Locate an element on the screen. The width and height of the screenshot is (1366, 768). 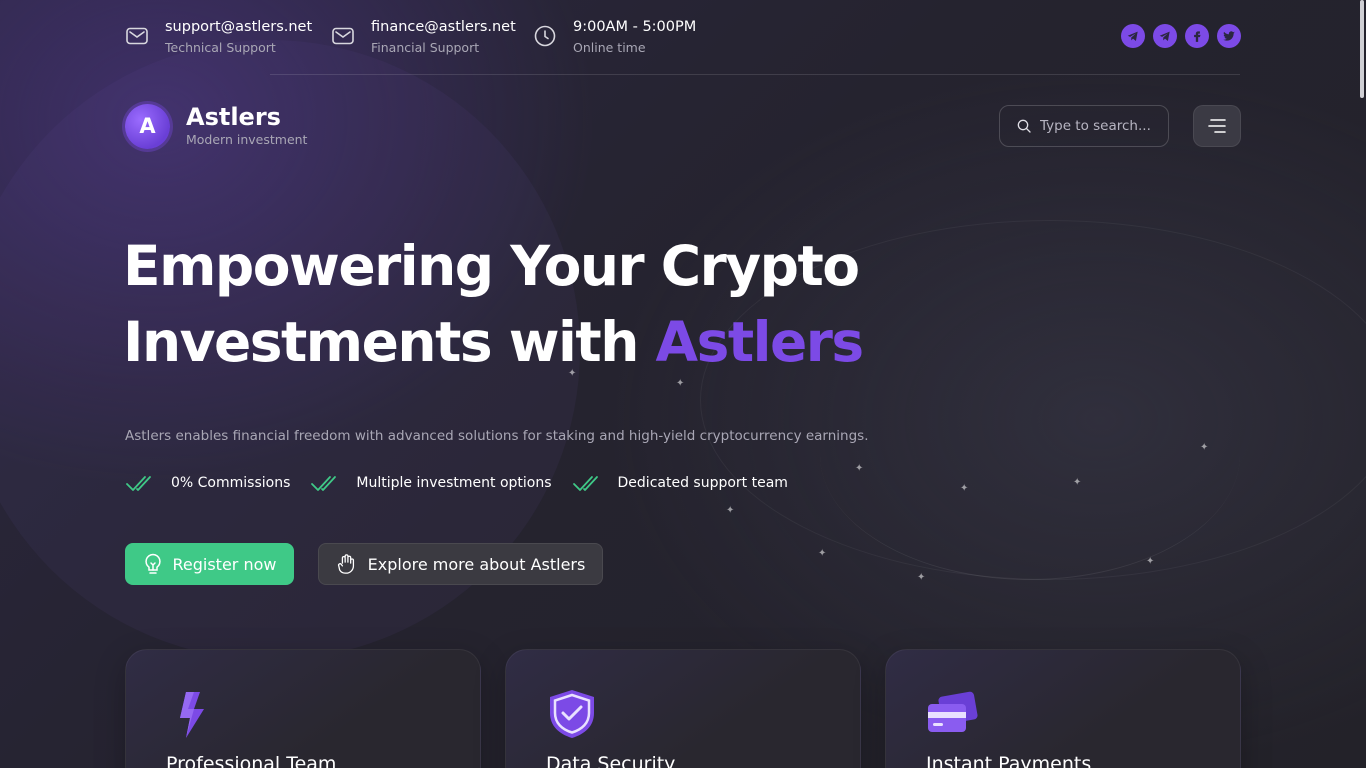
feature-label: Multiple investment options is located at coordinates (454, 483).